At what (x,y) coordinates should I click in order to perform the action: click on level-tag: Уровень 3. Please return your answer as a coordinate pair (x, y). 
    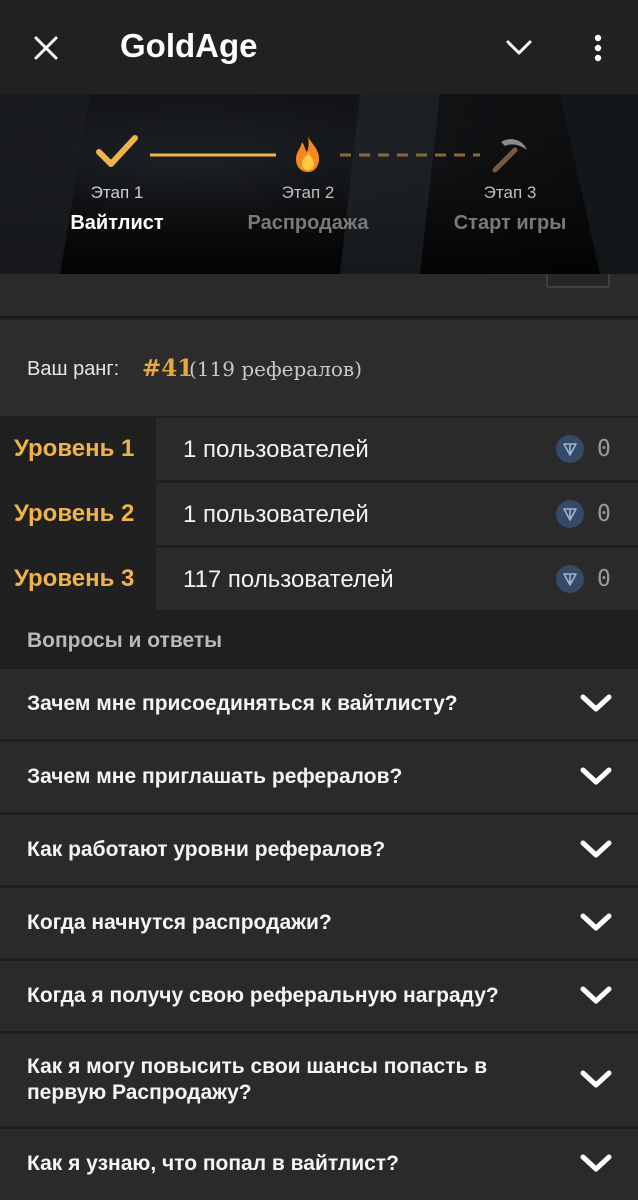
    Looking at the image, I should click on (77, 579).